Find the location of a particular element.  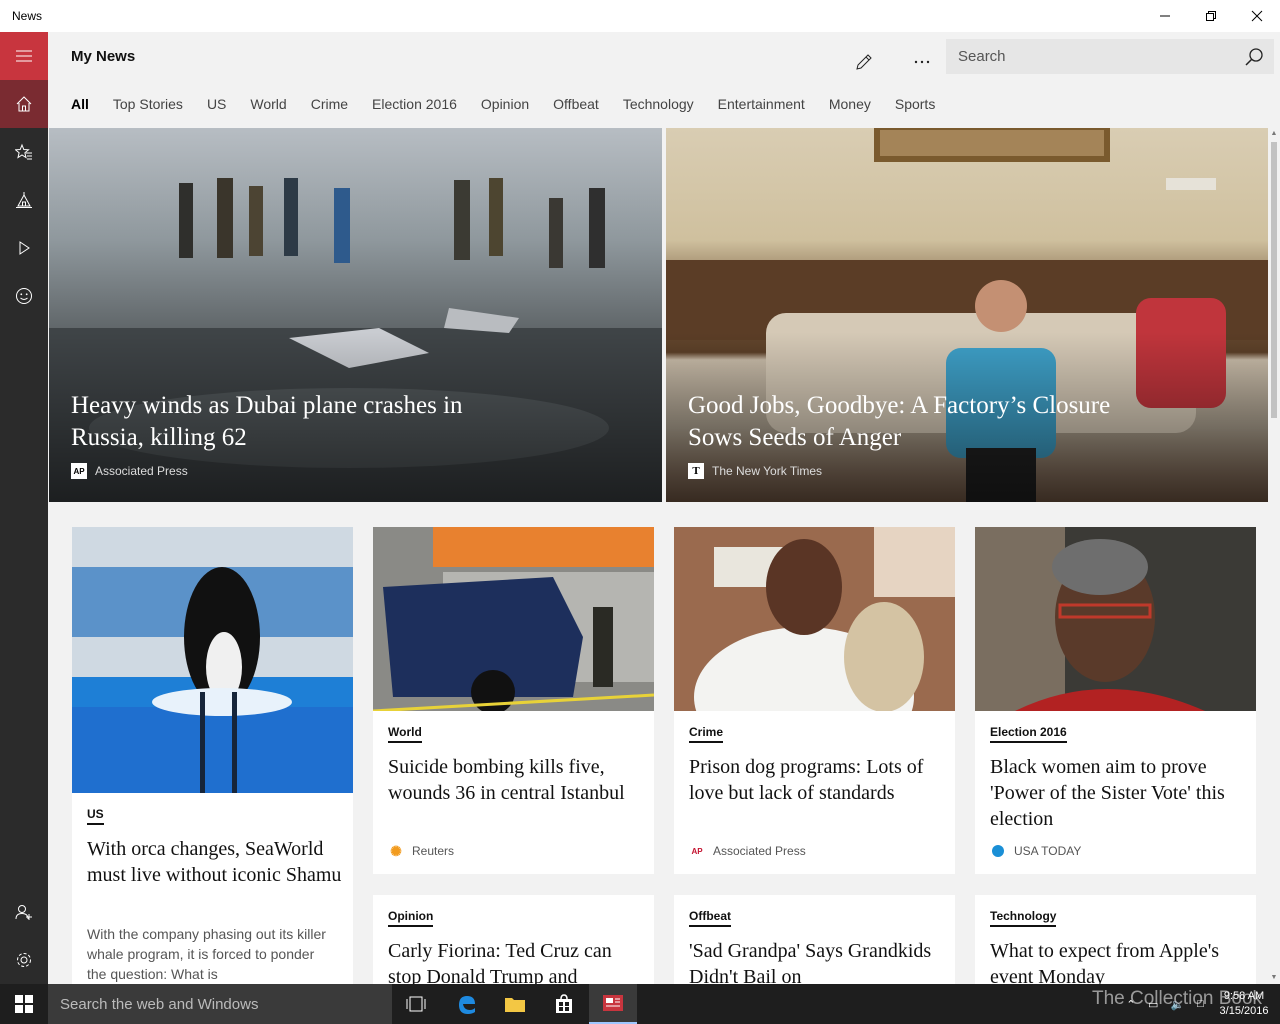

search-box is located at coordinates (1110, 56).